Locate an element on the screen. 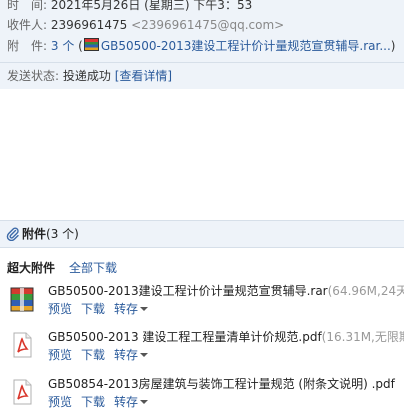 This screenshot has width=404, height=420. recipient-address: <2396961475@qq.com> is located at coordinates (208, 25).